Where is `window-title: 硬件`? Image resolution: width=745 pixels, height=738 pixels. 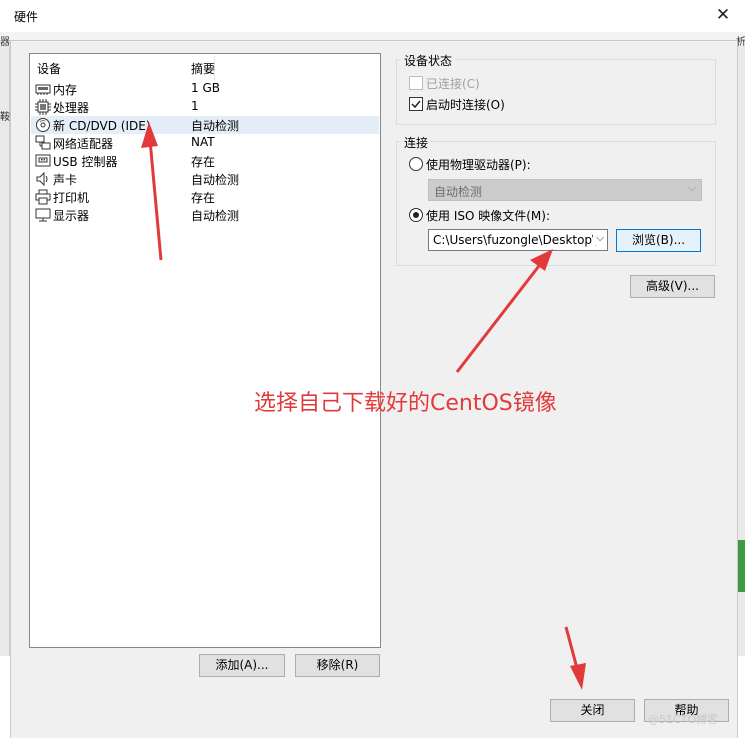 window-title: 硬件 is located at coordinates (26, 17).